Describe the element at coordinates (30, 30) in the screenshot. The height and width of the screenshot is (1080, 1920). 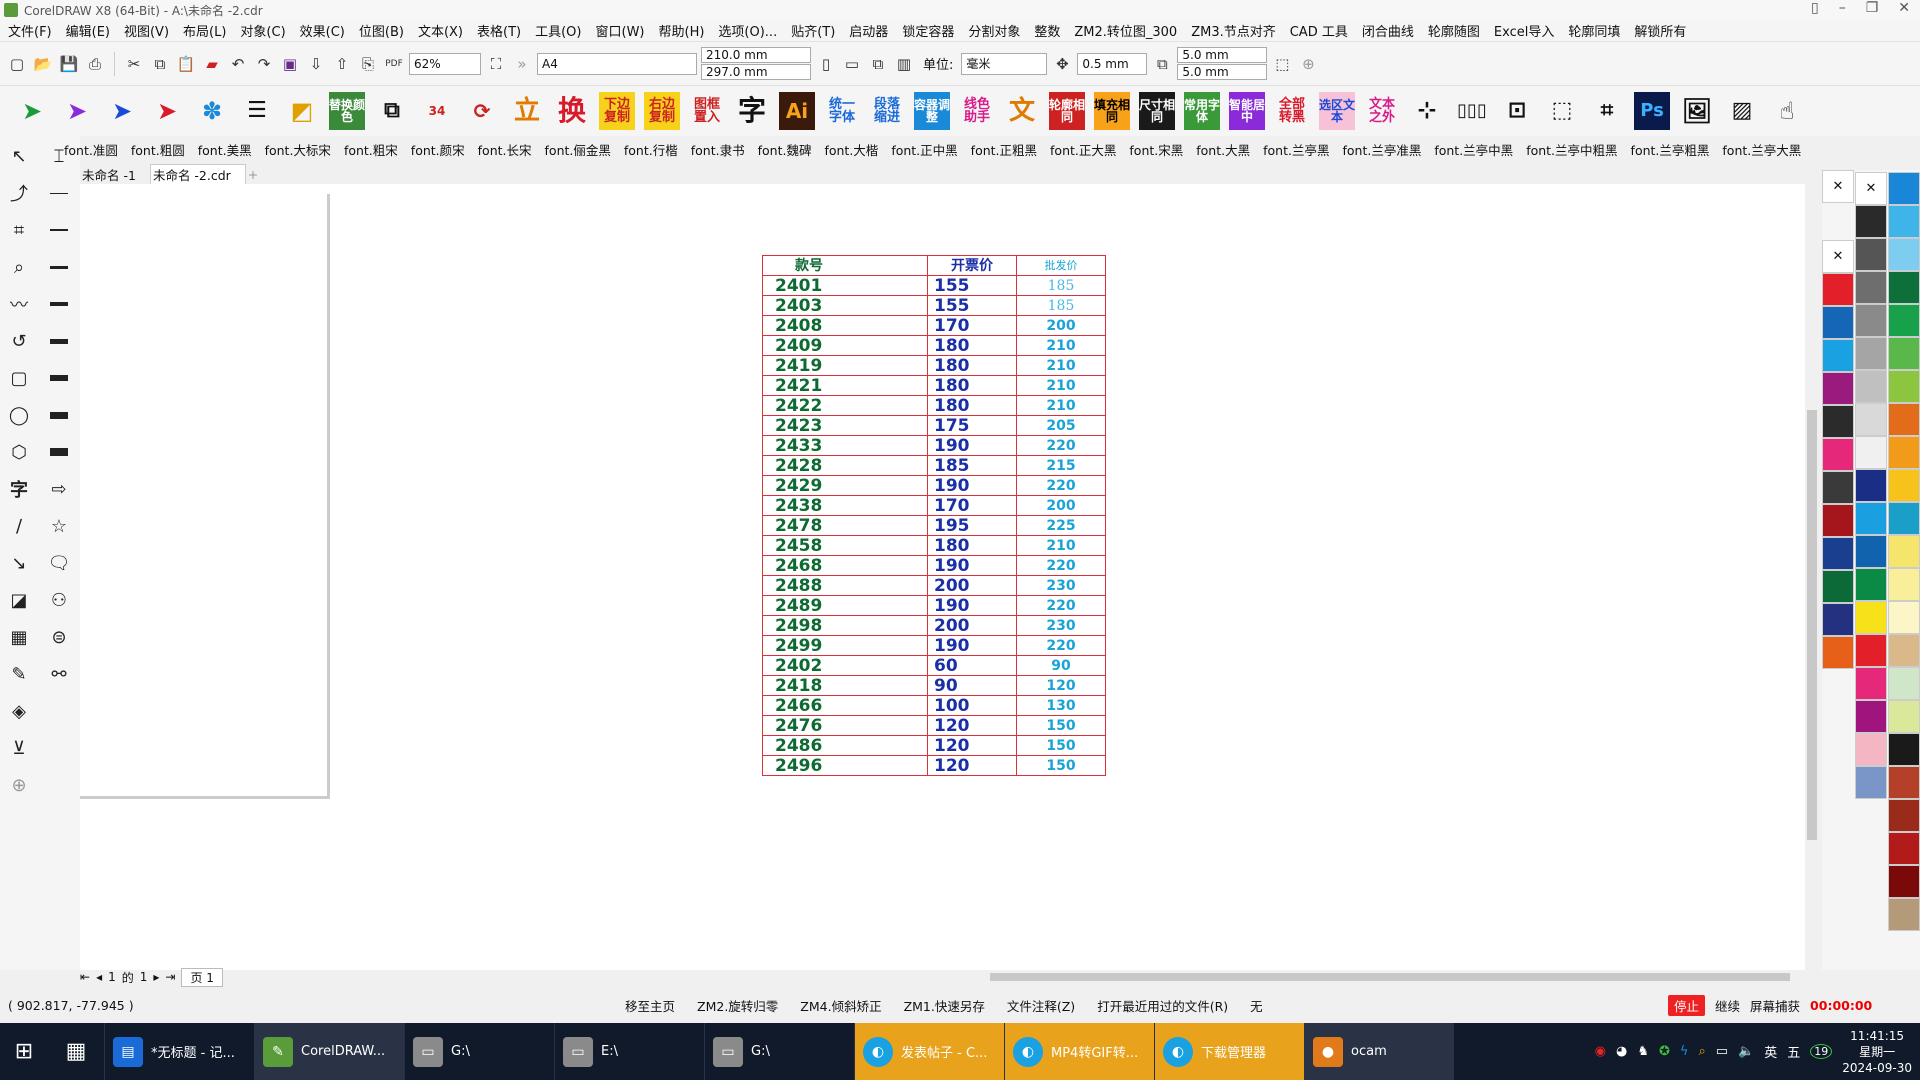
I see `menu-item: 文件(F)` at that location.